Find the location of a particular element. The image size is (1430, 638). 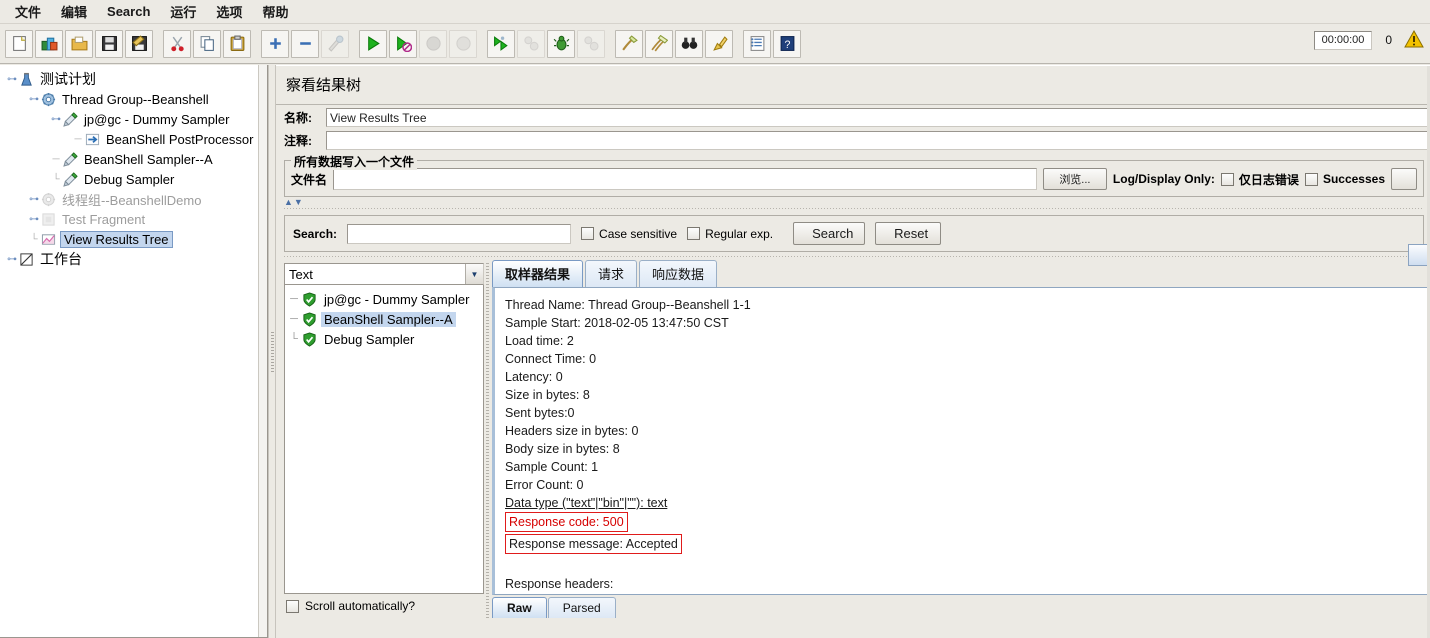

list-item: ─ BeanShell Sampler--A is located at coordinates (385, 319).